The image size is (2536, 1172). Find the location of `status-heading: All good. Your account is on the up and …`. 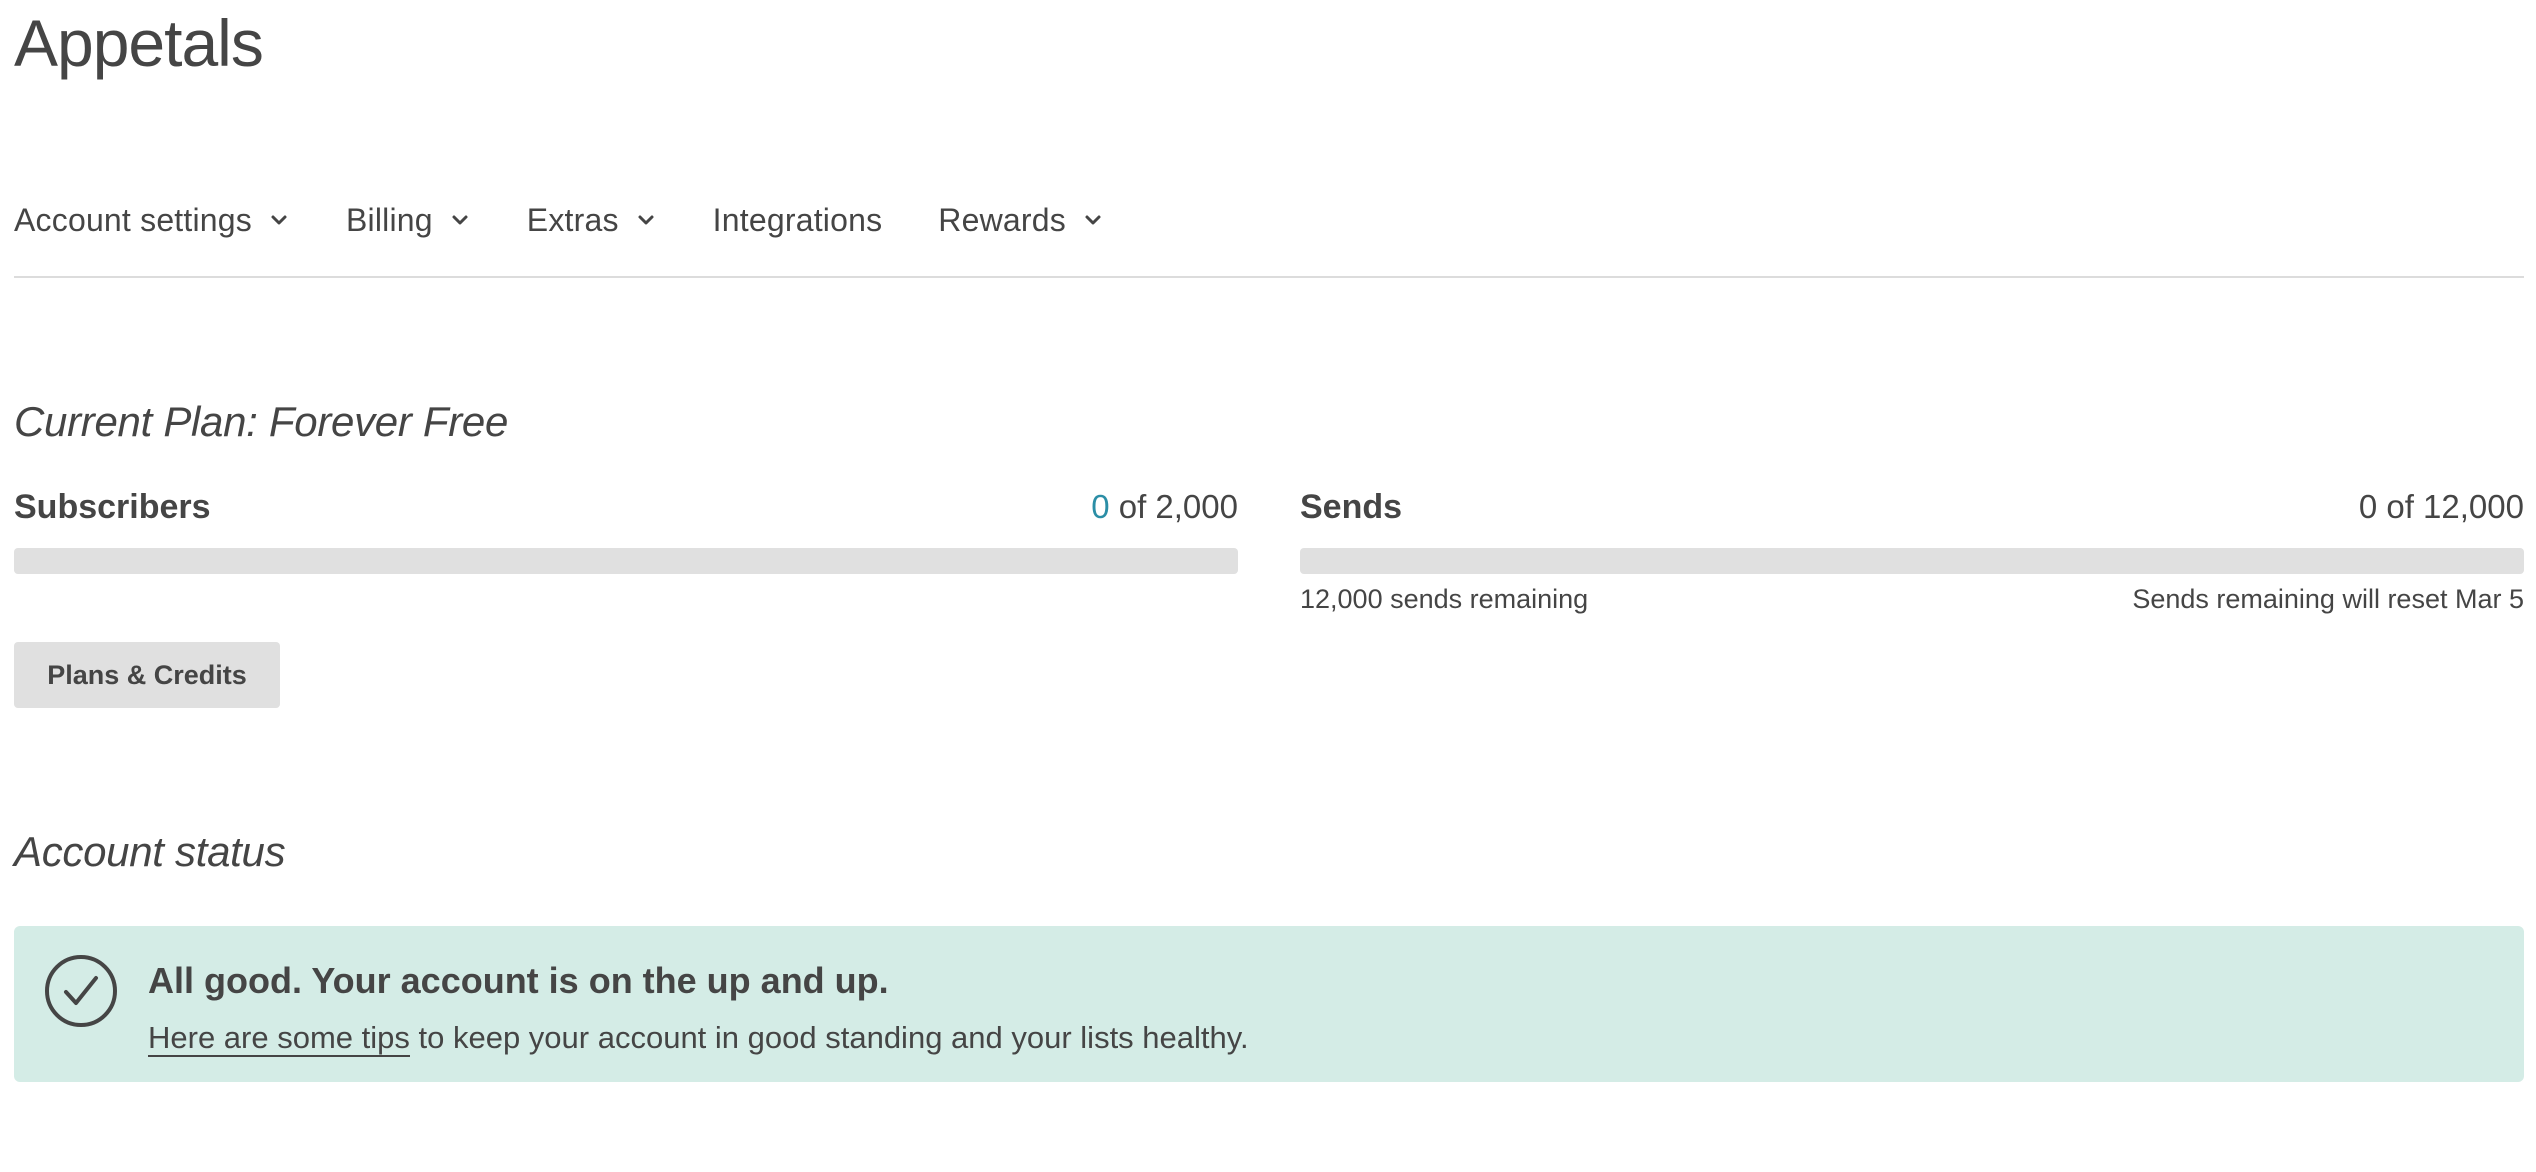

status-heading: All good. Your account is on the up and … is located at coordinates (518, 980).